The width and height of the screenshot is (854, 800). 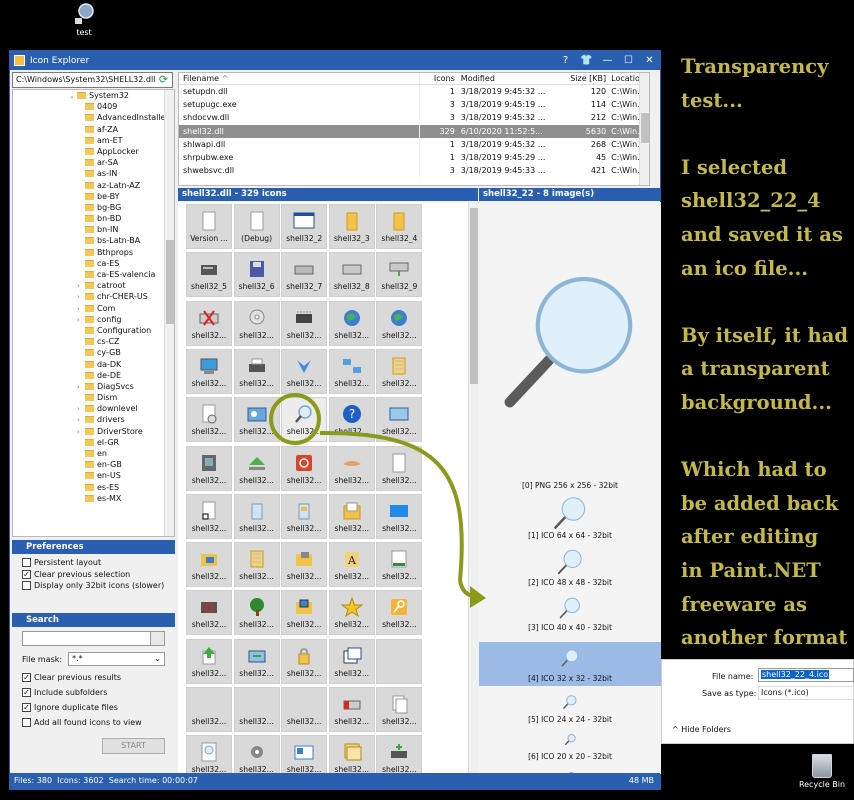 I want to click on tree-item: › catroot, so click(x=93, y=285).